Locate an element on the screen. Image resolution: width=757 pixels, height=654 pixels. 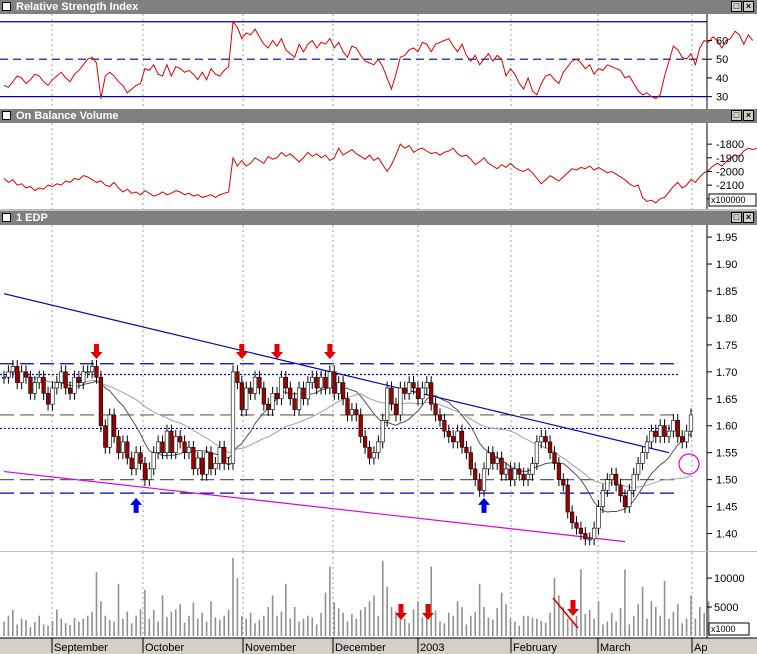
y-tick-label: -2100 is located at coordinates (730, 186).